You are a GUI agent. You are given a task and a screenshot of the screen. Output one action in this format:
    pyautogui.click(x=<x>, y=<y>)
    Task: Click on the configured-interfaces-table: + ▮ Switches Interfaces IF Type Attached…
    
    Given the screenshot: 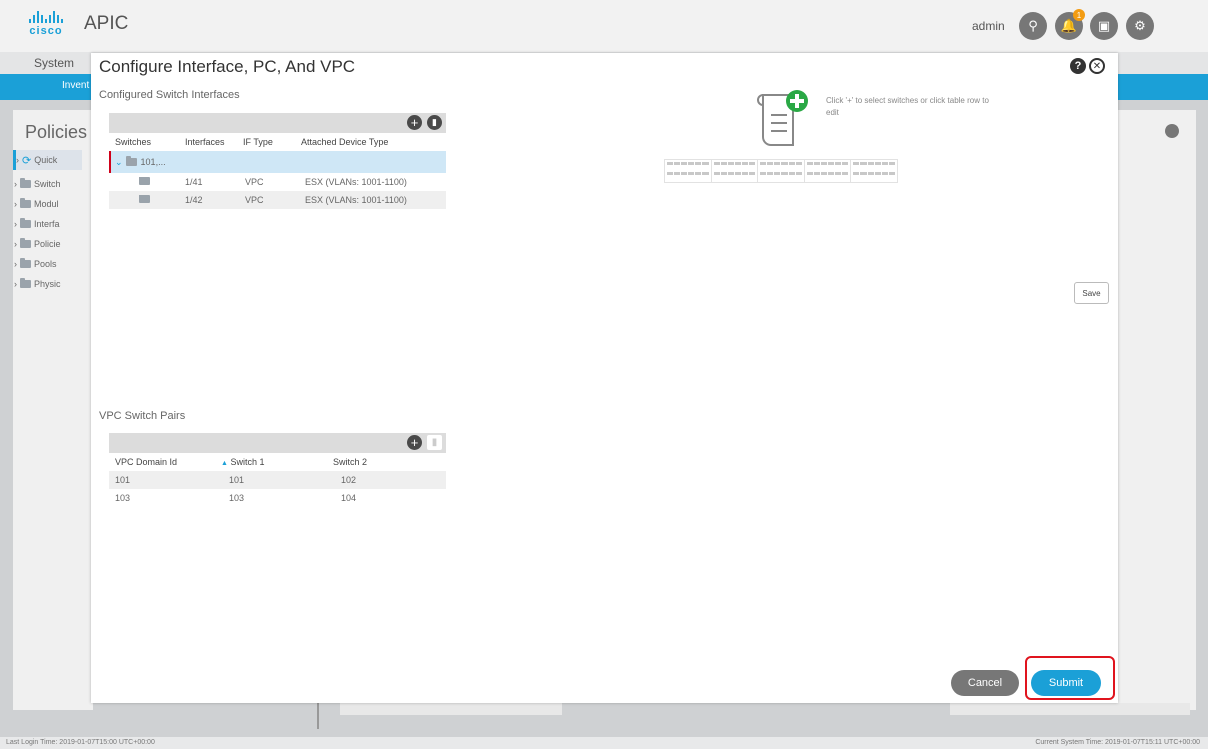 What is the action you would take?
    pyautogui.click(x=277, y=161)
    